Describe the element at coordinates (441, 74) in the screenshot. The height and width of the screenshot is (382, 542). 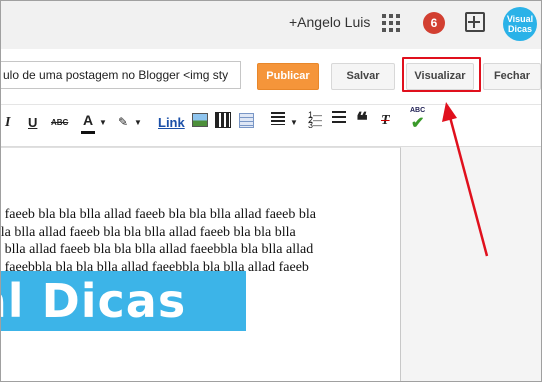
I see `preview-highlight-box` at that location.